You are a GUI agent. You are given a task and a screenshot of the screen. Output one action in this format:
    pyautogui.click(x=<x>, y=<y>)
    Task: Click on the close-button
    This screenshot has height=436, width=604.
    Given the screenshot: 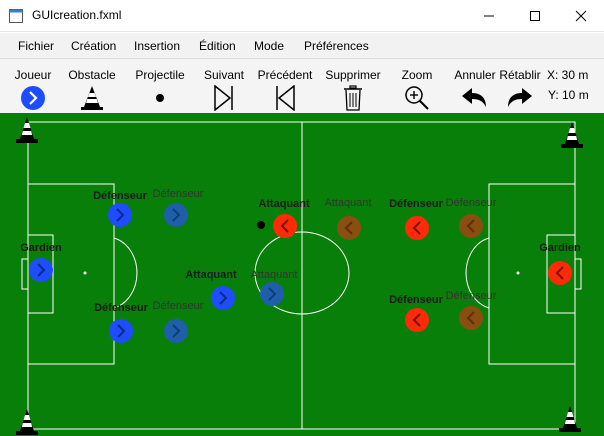 What is the action you would take?
    pyautogui.click(x=581, y=16)
    